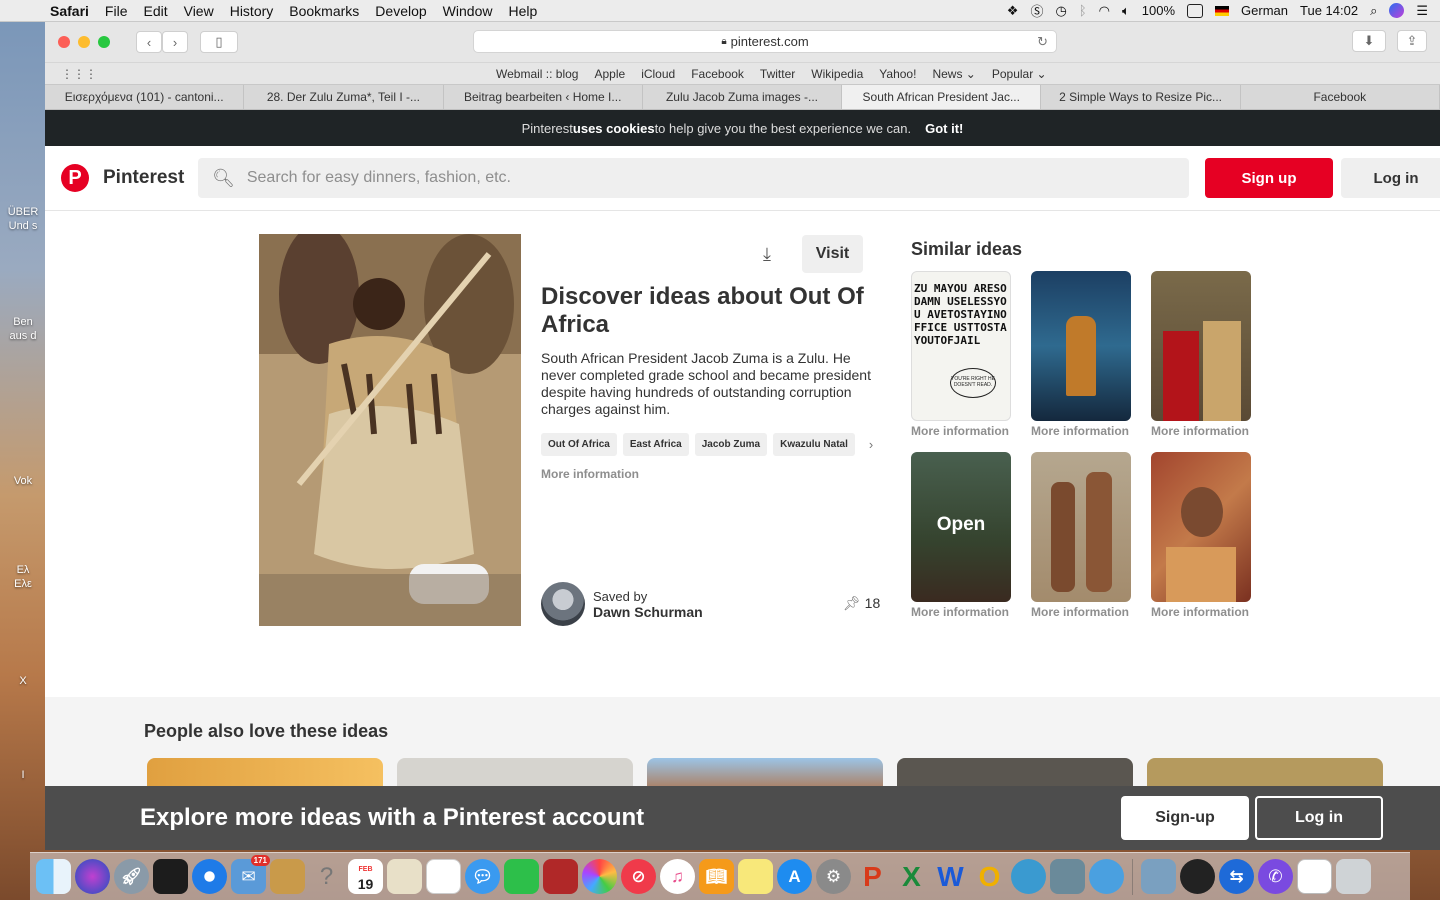 The width and height of the screenshot is (1440, 900). Describe the element at coordinates (199, 11) in the screenshot. I see `menu-view: View` at that location.